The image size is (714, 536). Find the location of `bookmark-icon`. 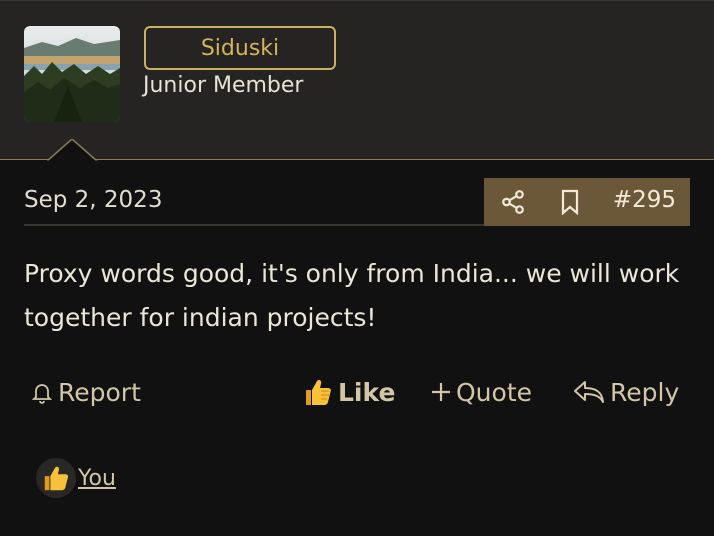

bookmark-icon is located at coordinates (570, 204).